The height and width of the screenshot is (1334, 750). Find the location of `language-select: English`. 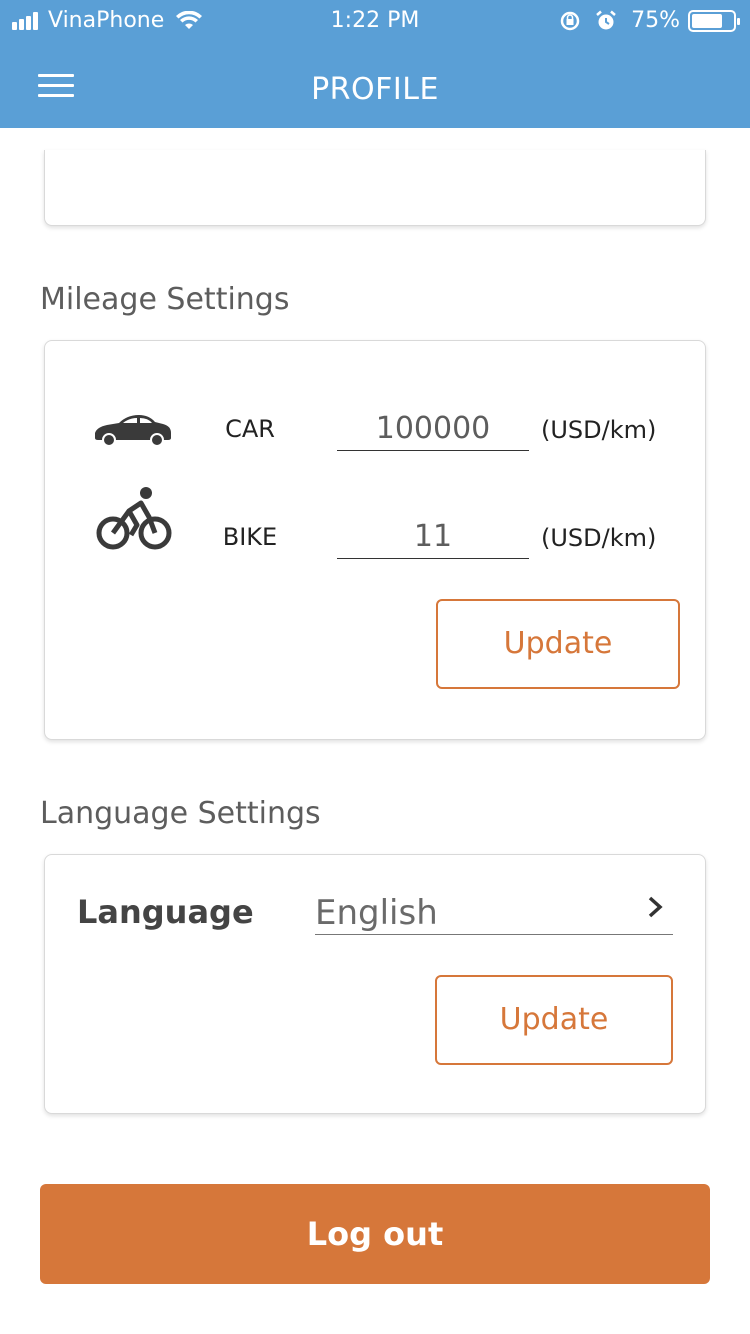

language-select: English is located at coordinates (494, 913).